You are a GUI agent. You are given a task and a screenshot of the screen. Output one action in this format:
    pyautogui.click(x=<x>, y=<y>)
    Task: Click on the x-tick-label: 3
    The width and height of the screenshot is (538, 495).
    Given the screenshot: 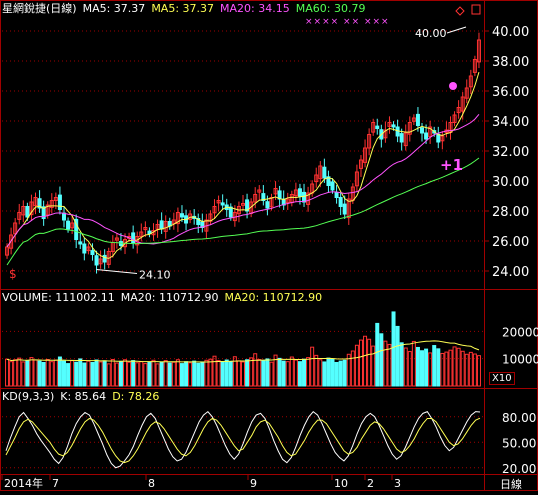 What is the action you would take?
    pyautogui.click(x=397, y=483)
    